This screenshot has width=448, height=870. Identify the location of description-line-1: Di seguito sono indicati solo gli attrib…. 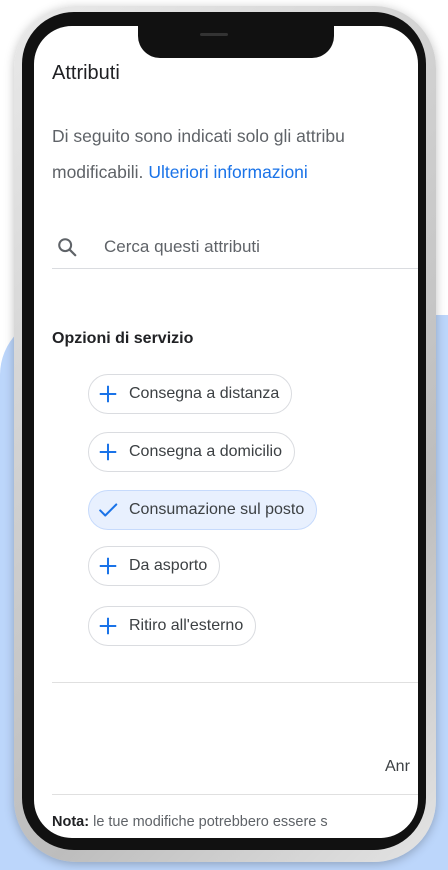
(198, 136).